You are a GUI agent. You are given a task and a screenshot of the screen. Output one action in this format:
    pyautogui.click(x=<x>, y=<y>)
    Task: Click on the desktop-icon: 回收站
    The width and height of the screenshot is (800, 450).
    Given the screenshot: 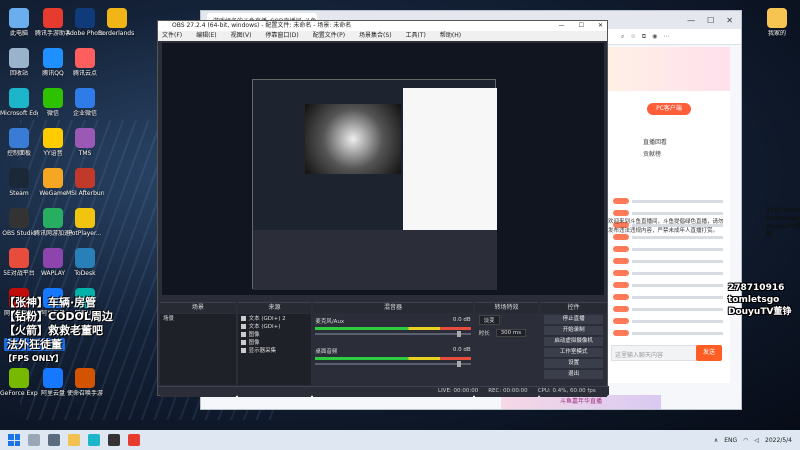 What is the action you would take?
    pyautogui.click(x=19, y=60)
    